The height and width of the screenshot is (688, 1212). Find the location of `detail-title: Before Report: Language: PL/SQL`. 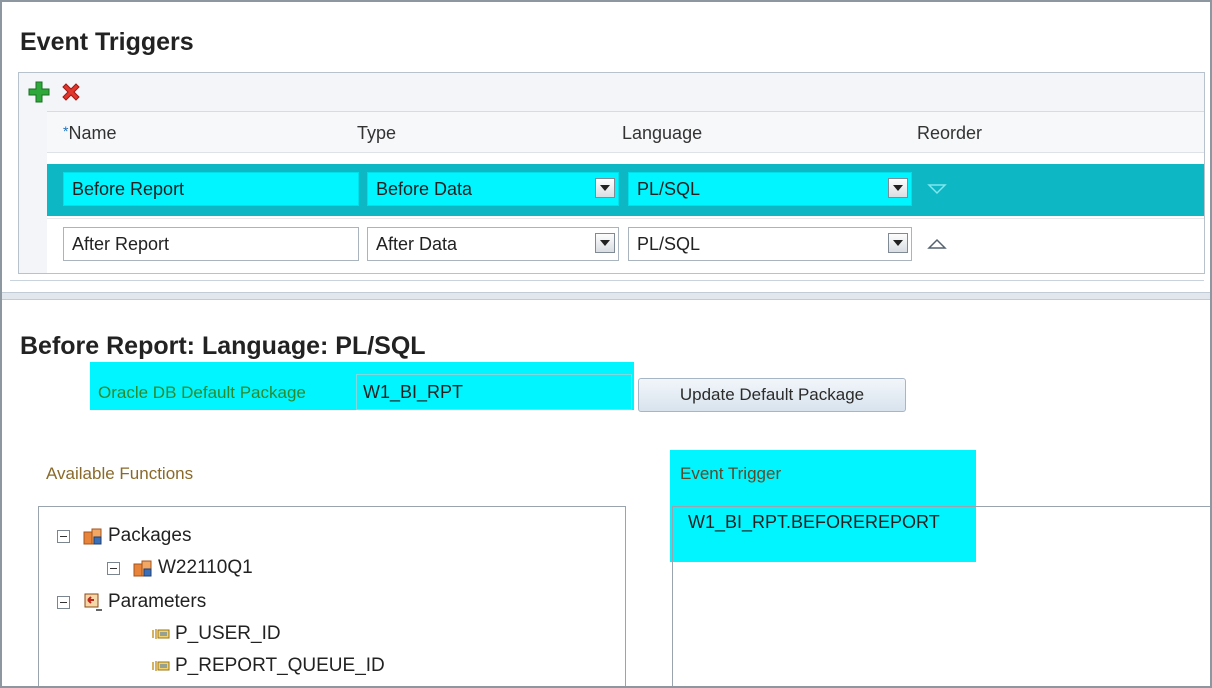

detail-title: Before Report: Language: PL/SQL is located at coordinates (223, 346).